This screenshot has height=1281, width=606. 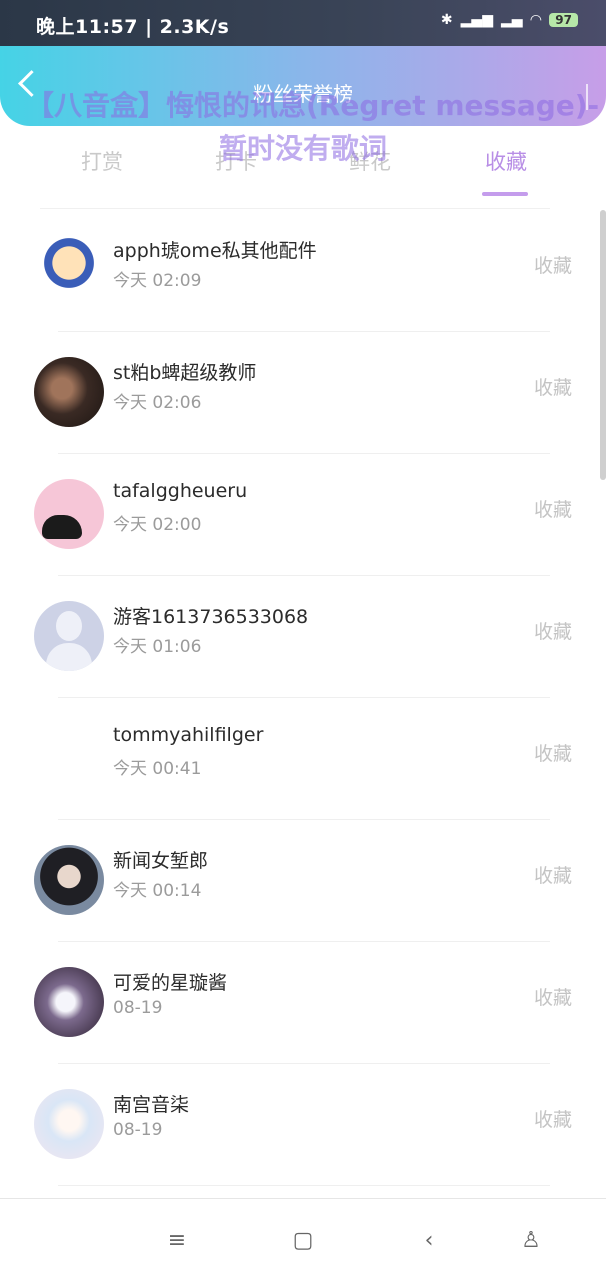 What do you see at coordinates (157, 769) in the screenshot?
I see `timestamp: 今天 00:41` at bounding box center [157, 769].